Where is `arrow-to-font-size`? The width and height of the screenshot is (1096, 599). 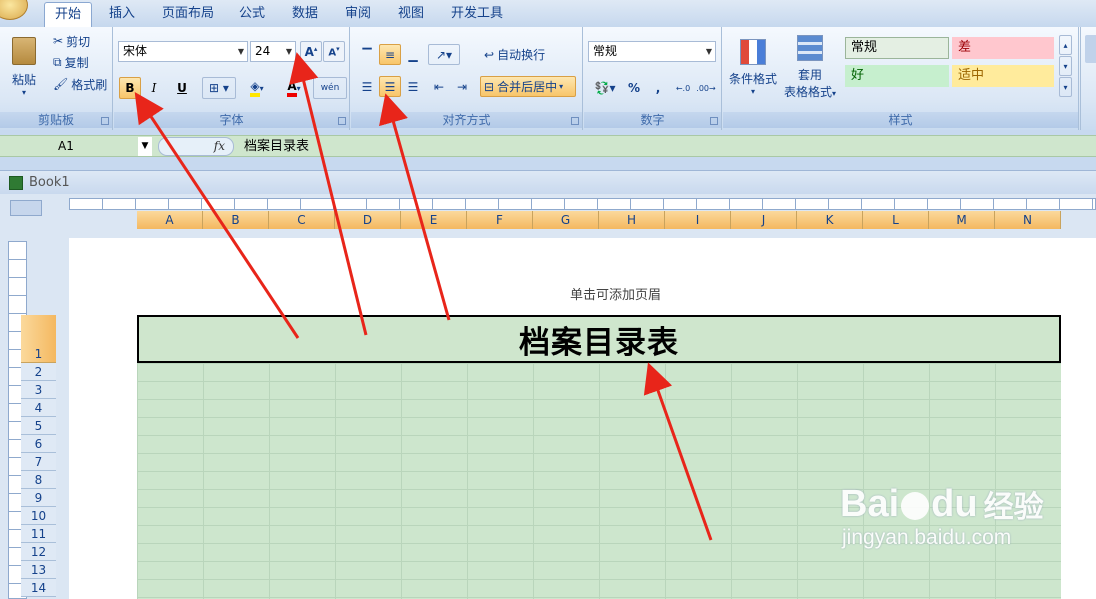 arrow-to-font-size is located at coordinates (328, 194).